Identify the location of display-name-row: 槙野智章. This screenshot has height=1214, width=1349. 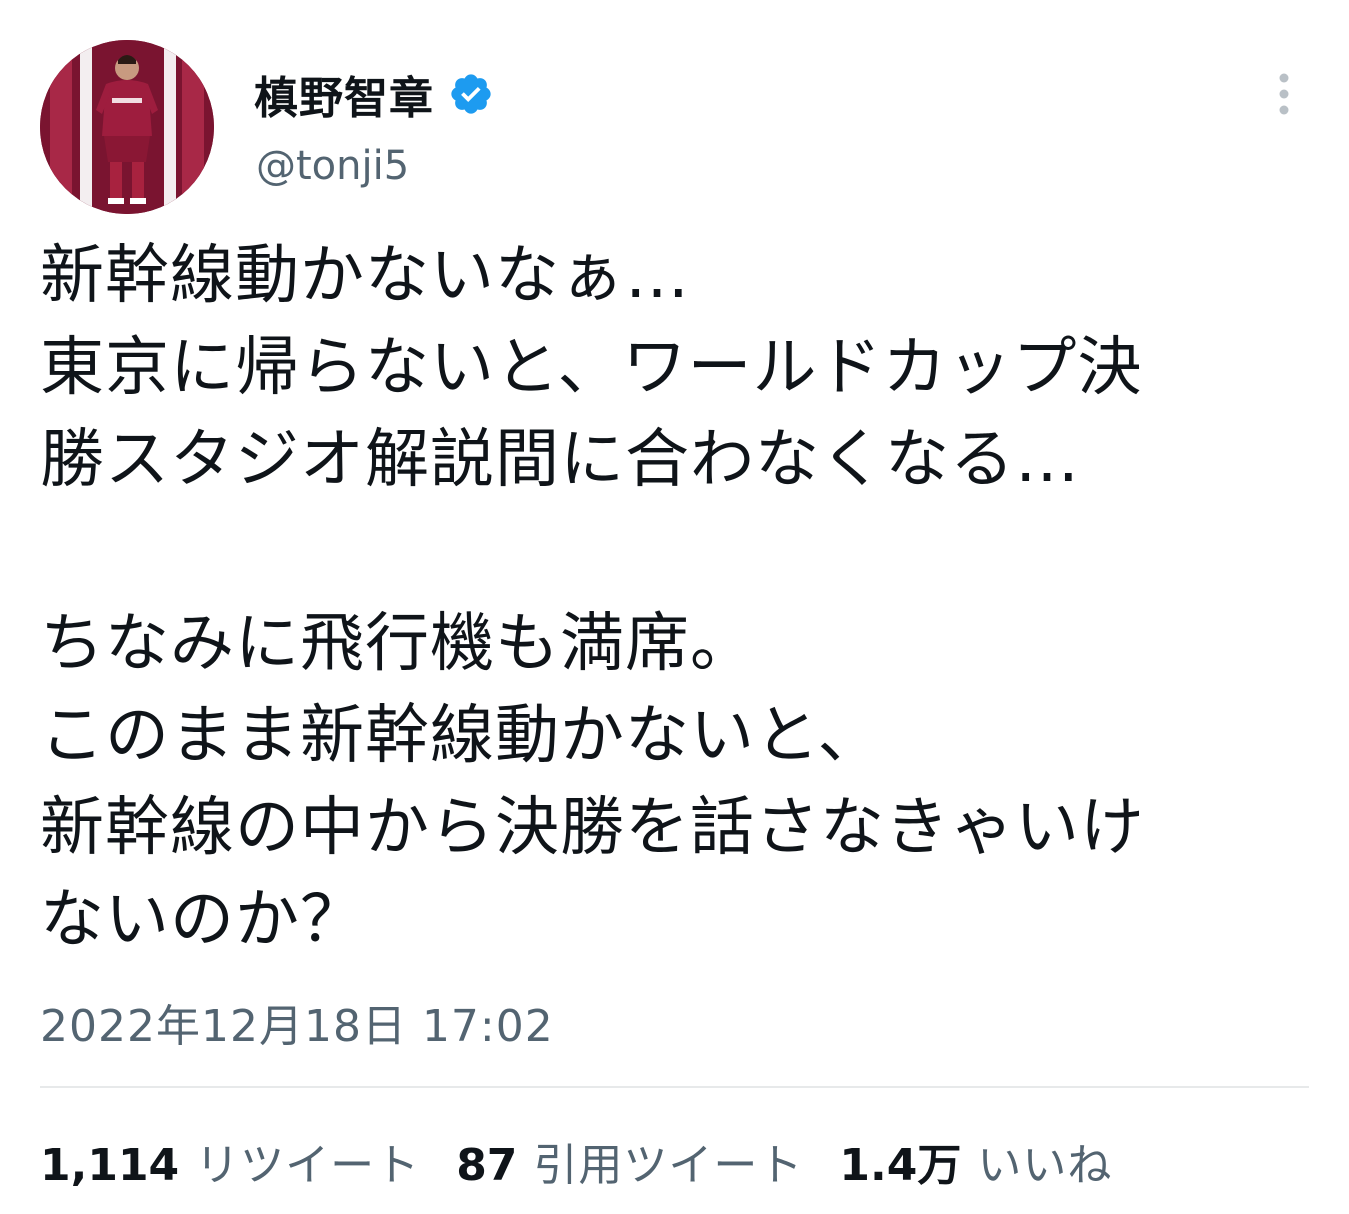
(374, 94).